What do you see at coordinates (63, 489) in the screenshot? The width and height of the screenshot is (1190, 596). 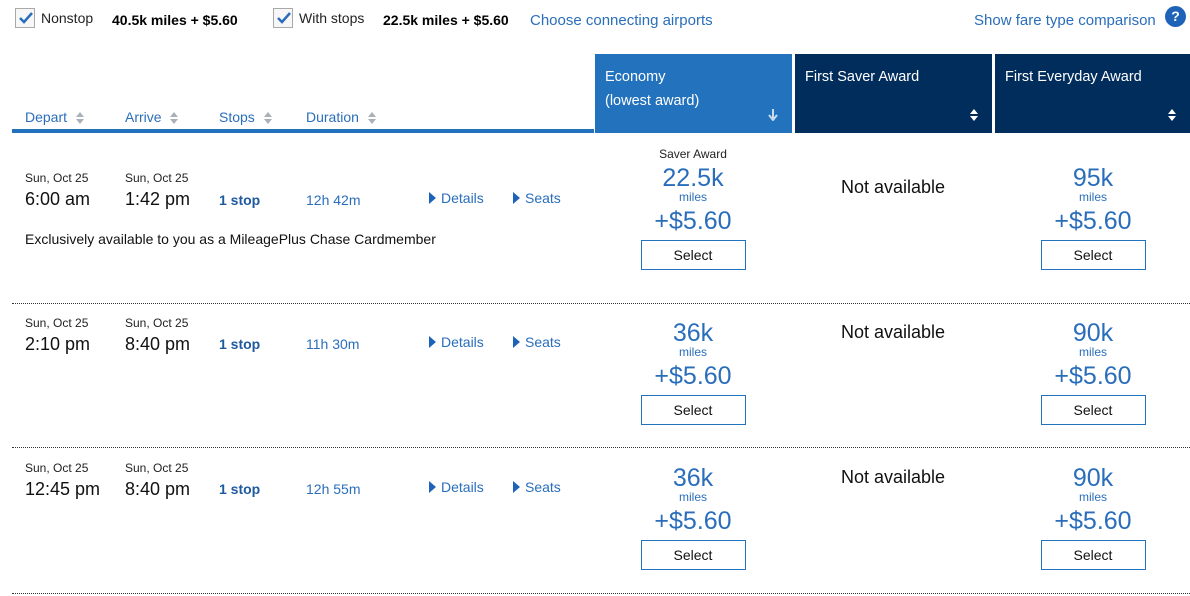 I see `depart-time: 12:45 pm` at bounding box center [63, 489].